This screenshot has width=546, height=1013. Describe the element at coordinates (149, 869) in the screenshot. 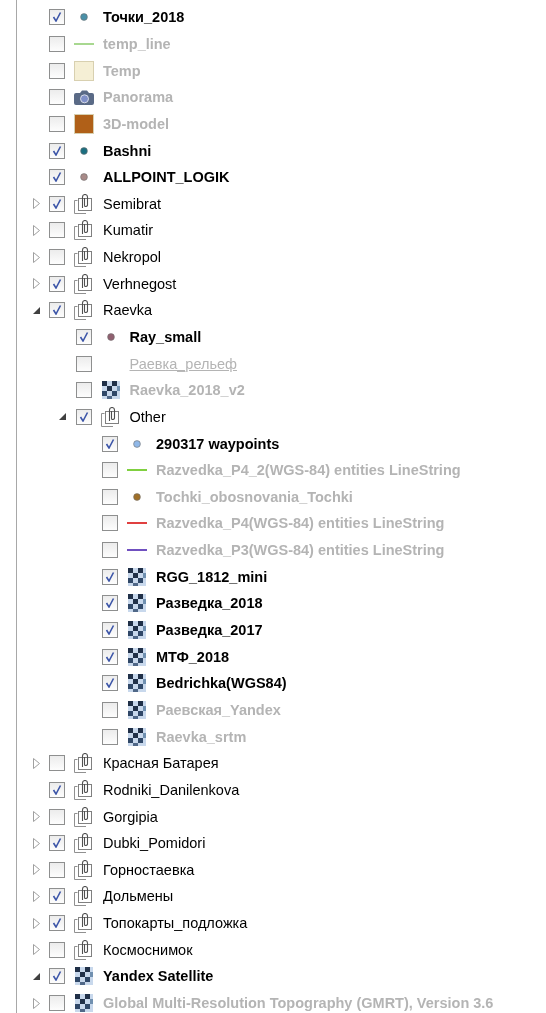

I see `layer-name: Горностаевка` at that location.